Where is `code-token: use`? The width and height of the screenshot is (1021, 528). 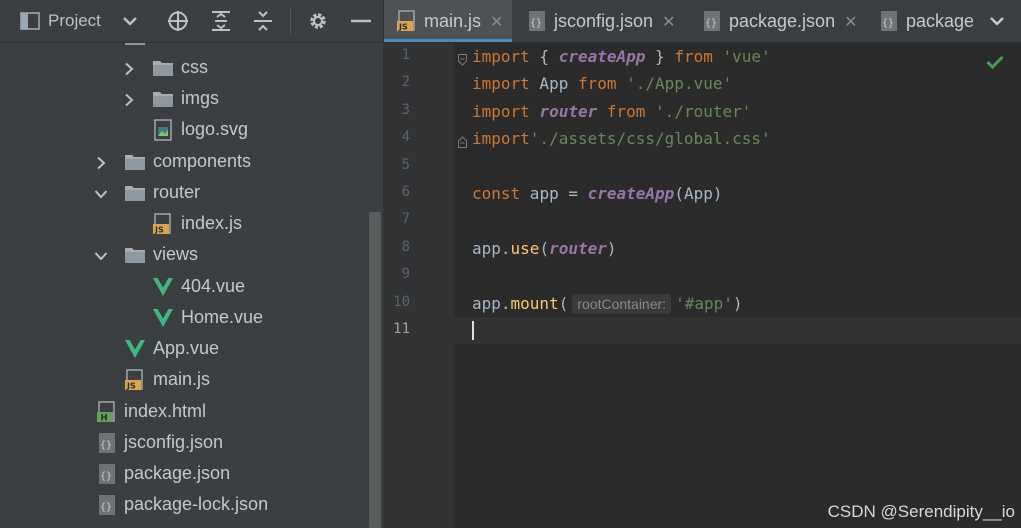 code-token: use is located at coordinates (525, 248).